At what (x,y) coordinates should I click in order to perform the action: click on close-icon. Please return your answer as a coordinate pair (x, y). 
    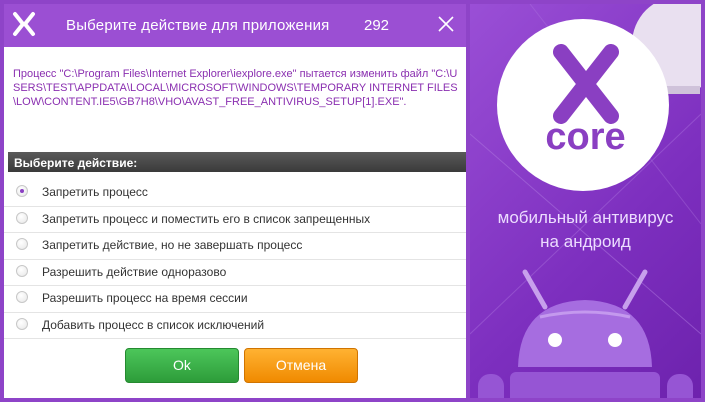
    Looking at the image, I should click on (446, 24).